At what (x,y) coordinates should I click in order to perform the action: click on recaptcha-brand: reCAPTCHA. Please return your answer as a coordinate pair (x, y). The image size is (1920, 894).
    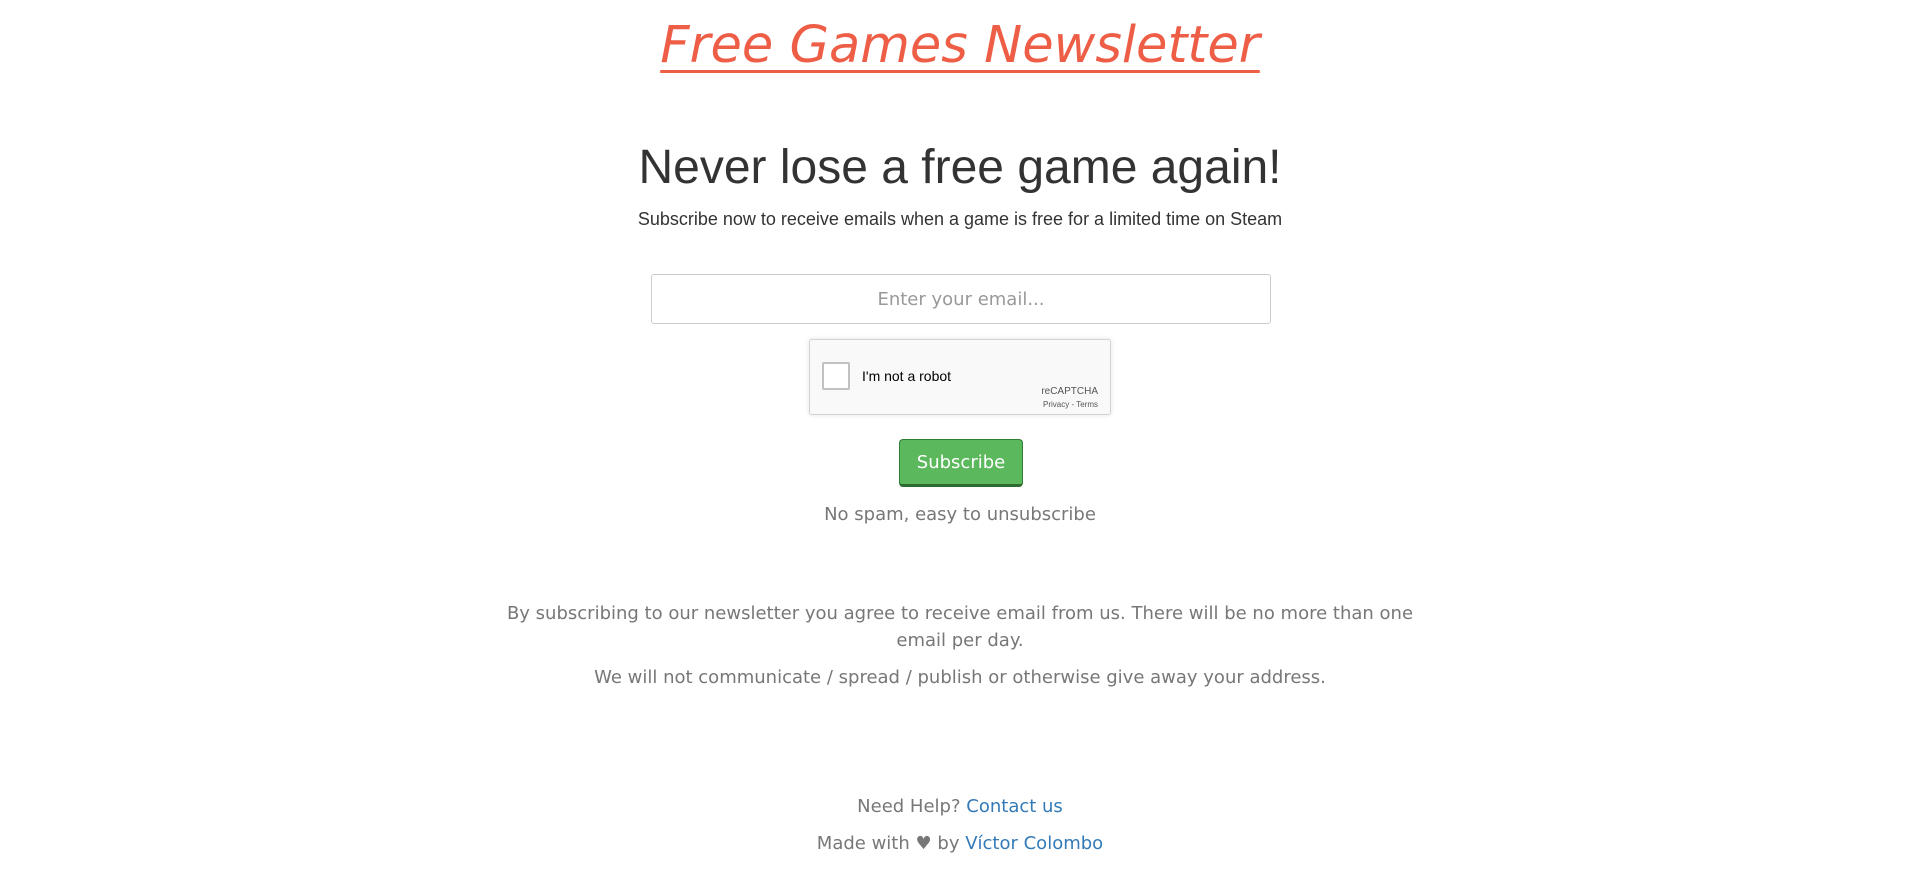
    Looking at the image, I should click on (1069, 391).